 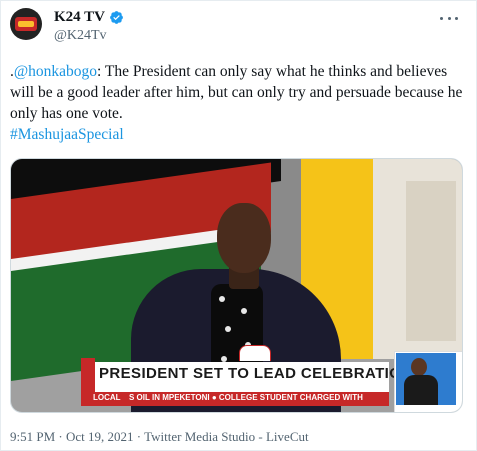 I want to click on tweet-time: 9:51 PM, so click(x=32, y=436).